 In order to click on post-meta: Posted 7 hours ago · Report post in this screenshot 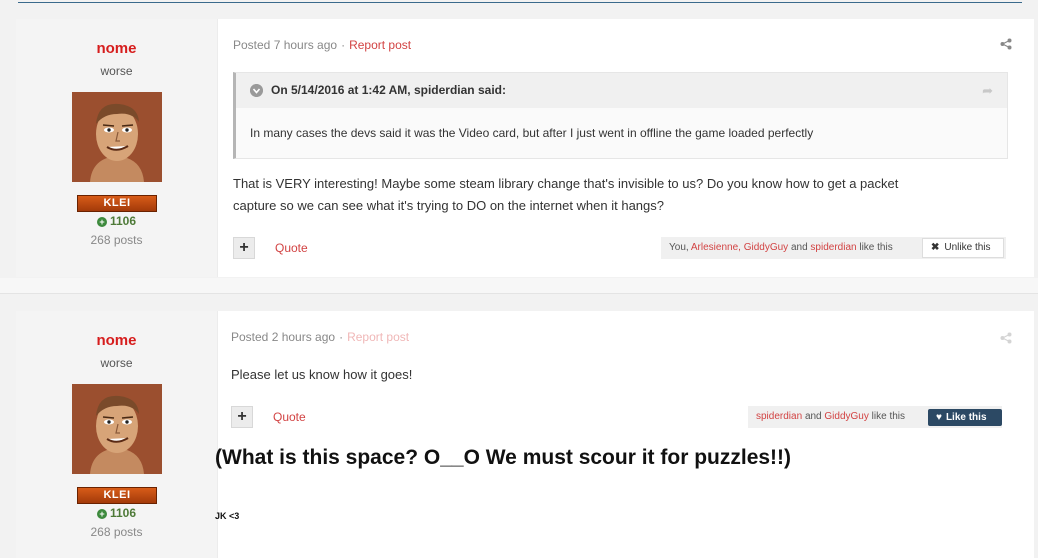, I will do `click(322, 45)`.